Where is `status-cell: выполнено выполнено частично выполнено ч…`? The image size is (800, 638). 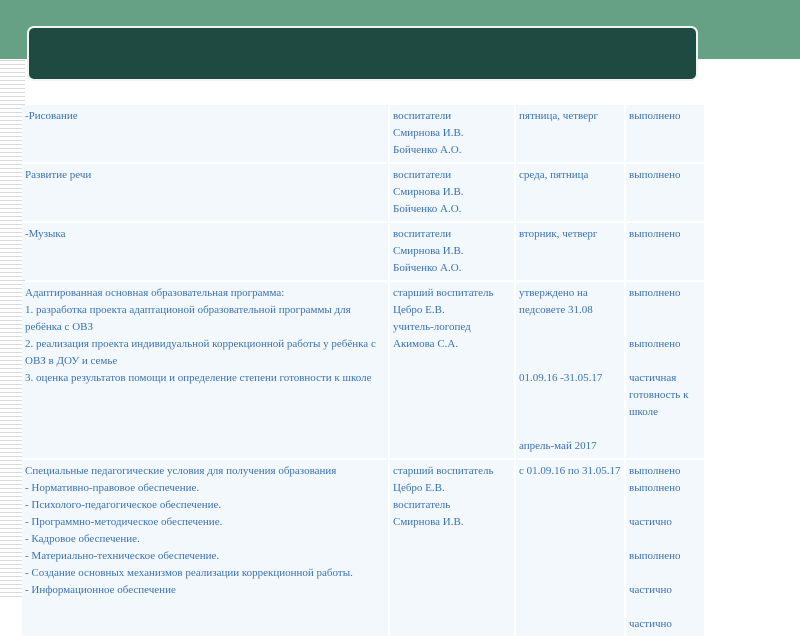 status-cell: выполнено выполнено частично выполнено ч… is located at coordinates (665, 548).